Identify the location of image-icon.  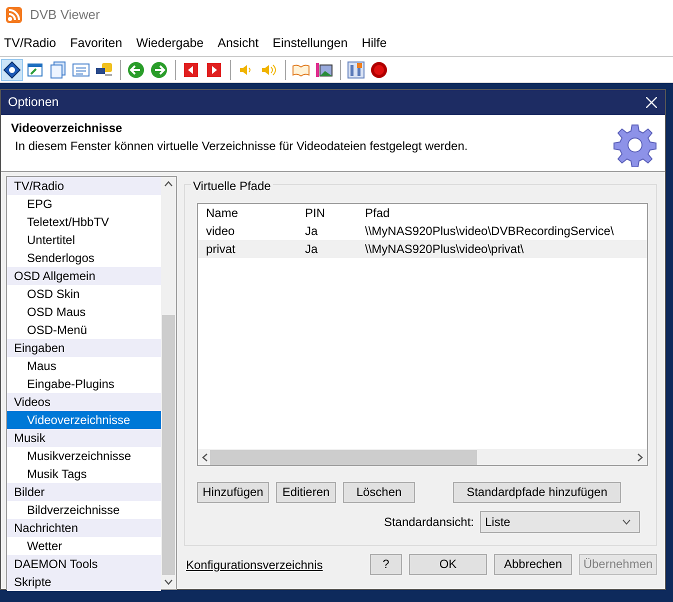
(324, 69).